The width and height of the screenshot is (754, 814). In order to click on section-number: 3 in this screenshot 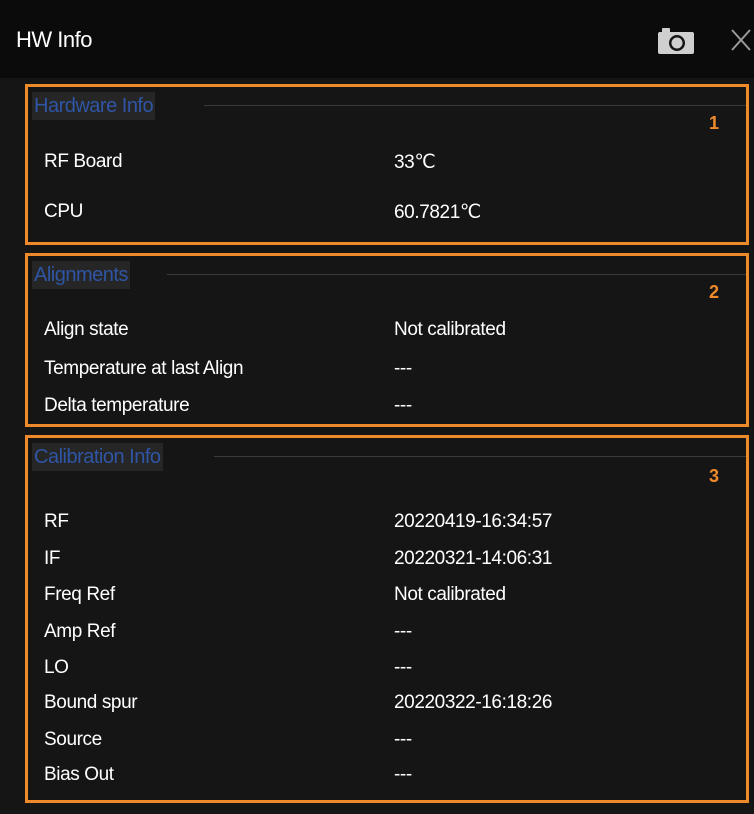, I will do `click(714, 476)`.